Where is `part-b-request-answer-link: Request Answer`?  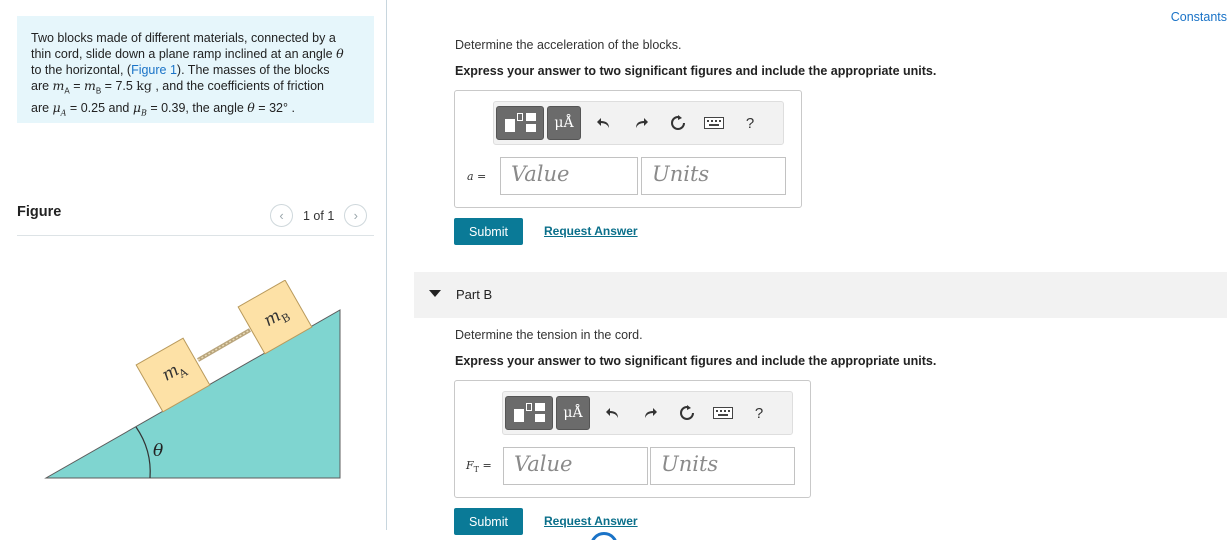
part-b-request-answer-link: Request Answer is located at coordinates (591, 521).